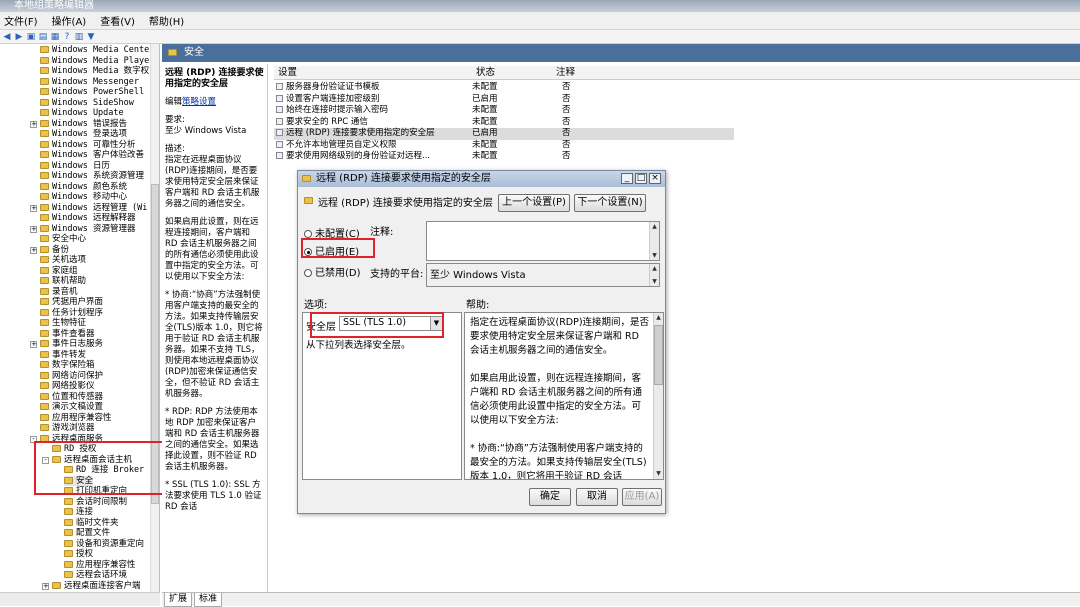 The height and width of the screenshot is (607, 1080). Describe the element at coordinates (504, 88) in the screenshot. I see `table-row: 服务器身份验证证书模板 未配置 否` at that location.